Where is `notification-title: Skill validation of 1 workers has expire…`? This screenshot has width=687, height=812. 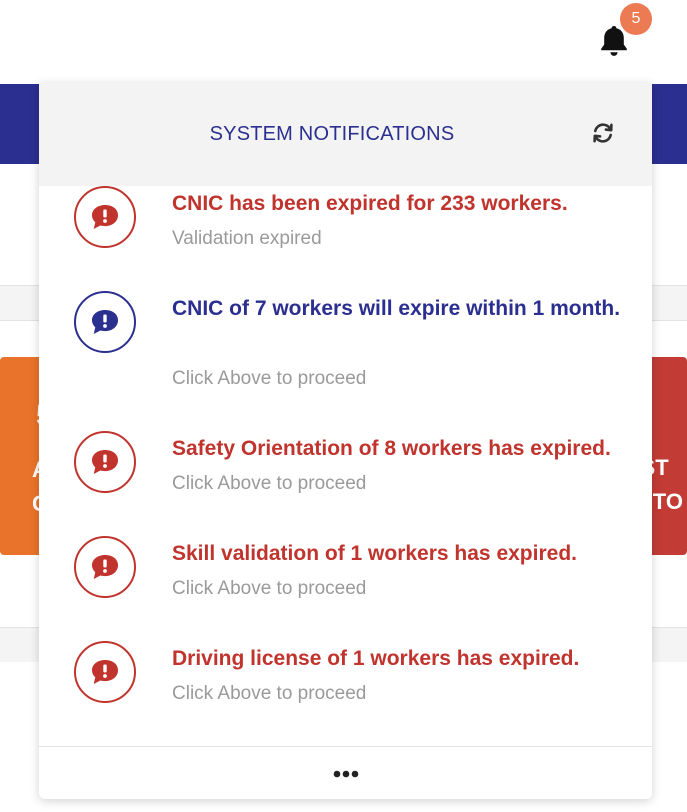
notification-title: Skill validation of 1 workers has expire… is located at coordinates (374, 553).